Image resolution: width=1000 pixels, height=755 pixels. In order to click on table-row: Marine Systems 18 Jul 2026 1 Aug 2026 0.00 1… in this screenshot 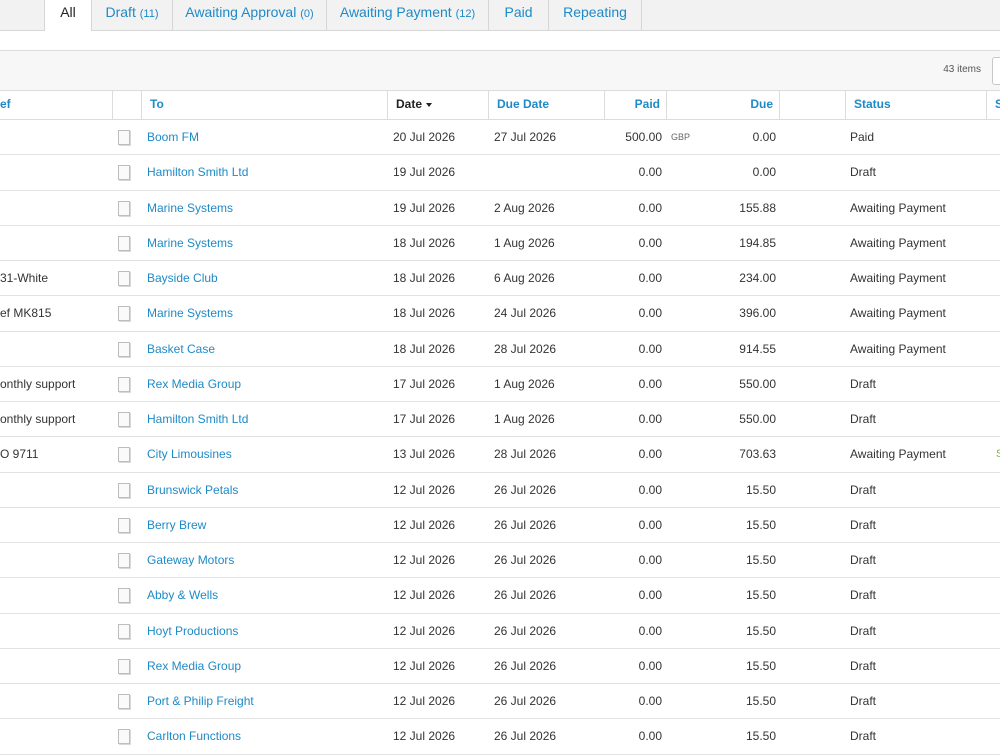, I will do `click(500, 243)`.